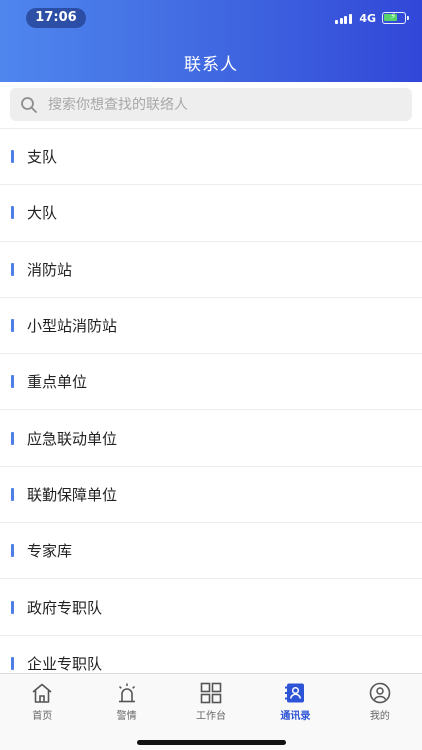 The width and height of the screenshot is (422, 750). I want to click on list-item: 企业专职队, so click(211, 654).